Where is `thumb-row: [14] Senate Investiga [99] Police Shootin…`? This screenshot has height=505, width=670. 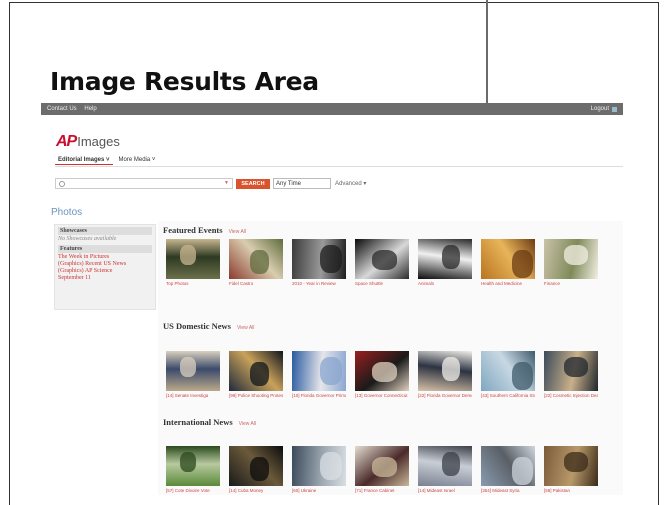
thumb-row: [14] Senate Investiga [99] Police Shootin… is located at coordinates (382, 374).